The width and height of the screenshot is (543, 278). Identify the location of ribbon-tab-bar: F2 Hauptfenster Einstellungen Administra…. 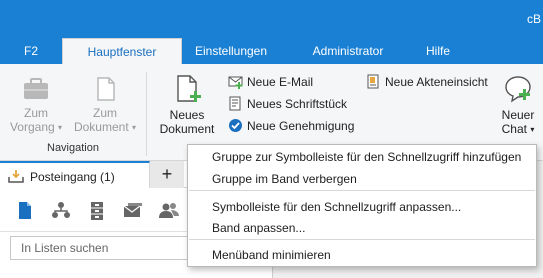
(271, 51).